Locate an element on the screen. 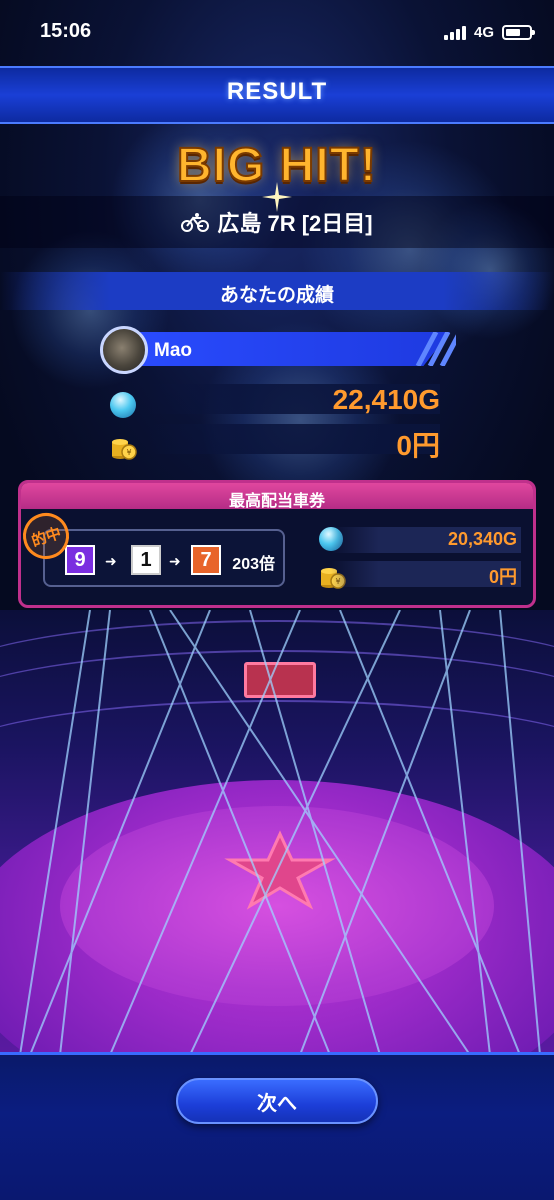 The image size is (554, 1200). ticket-gold-value: 20,340G is located at coordinates (482, 539).